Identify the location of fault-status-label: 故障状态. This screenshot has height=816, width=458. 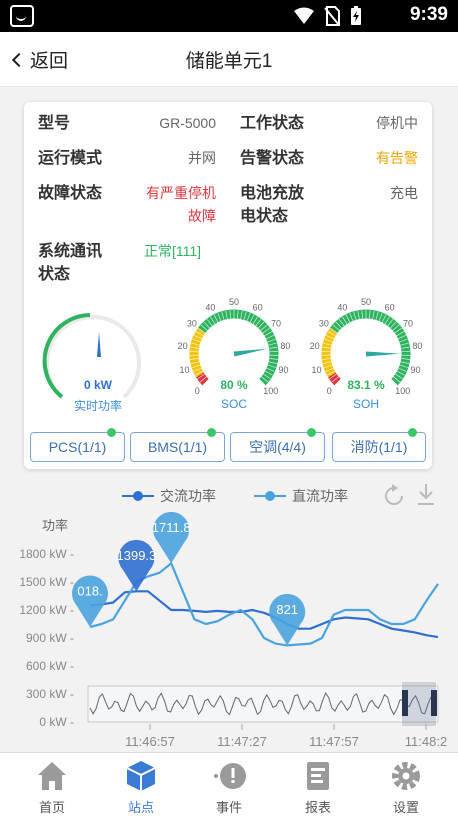
(70, 193).